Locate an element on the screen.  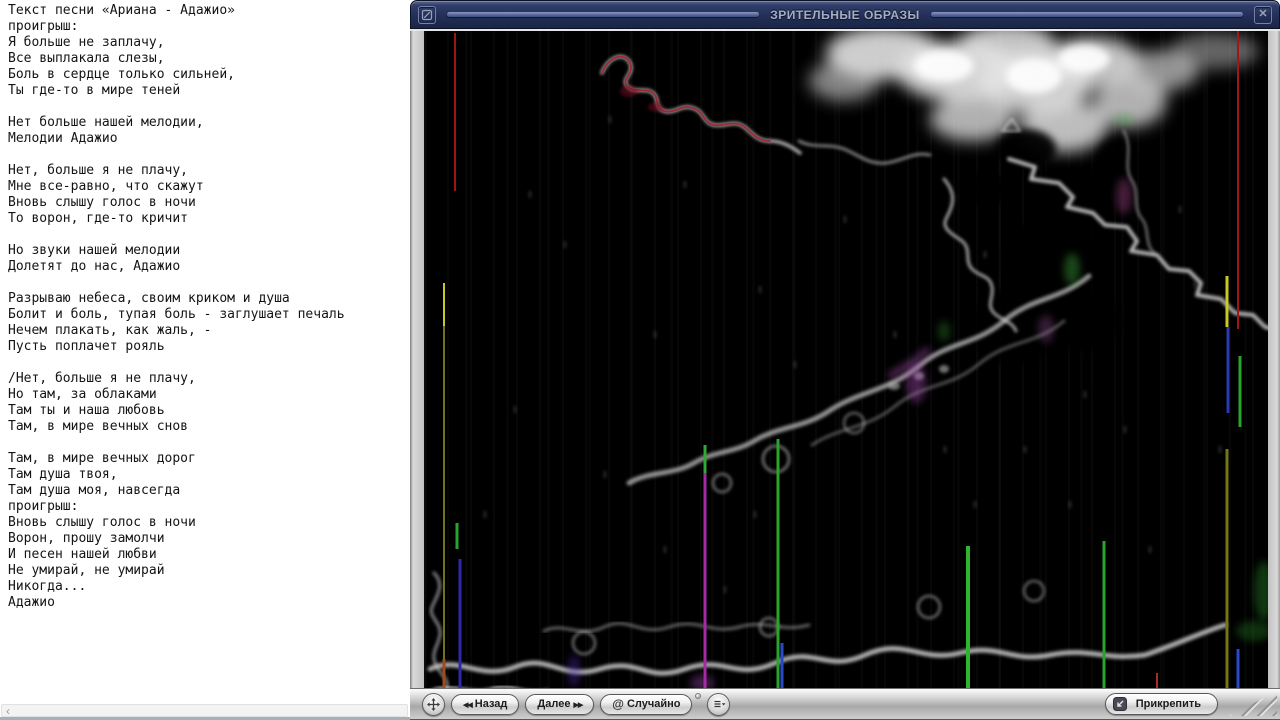
skin-notch is located at coordinates (698, 696).